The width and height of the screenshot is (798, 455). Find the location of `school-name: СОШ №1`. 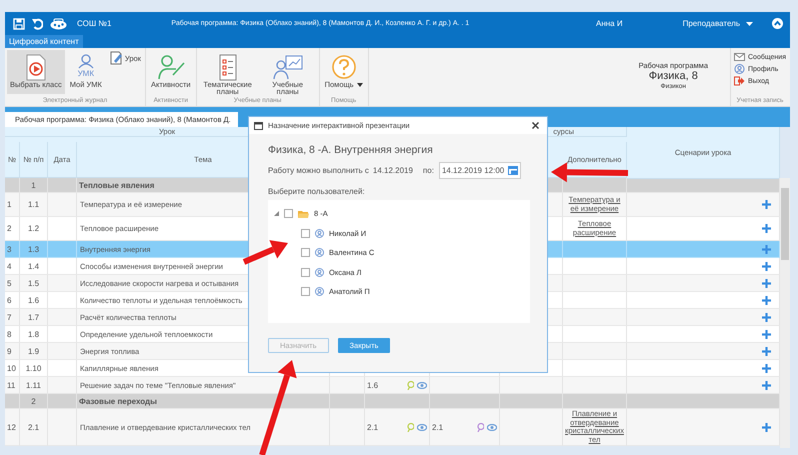

school-name: СОШ №1 is located at coordinates (94, 23).